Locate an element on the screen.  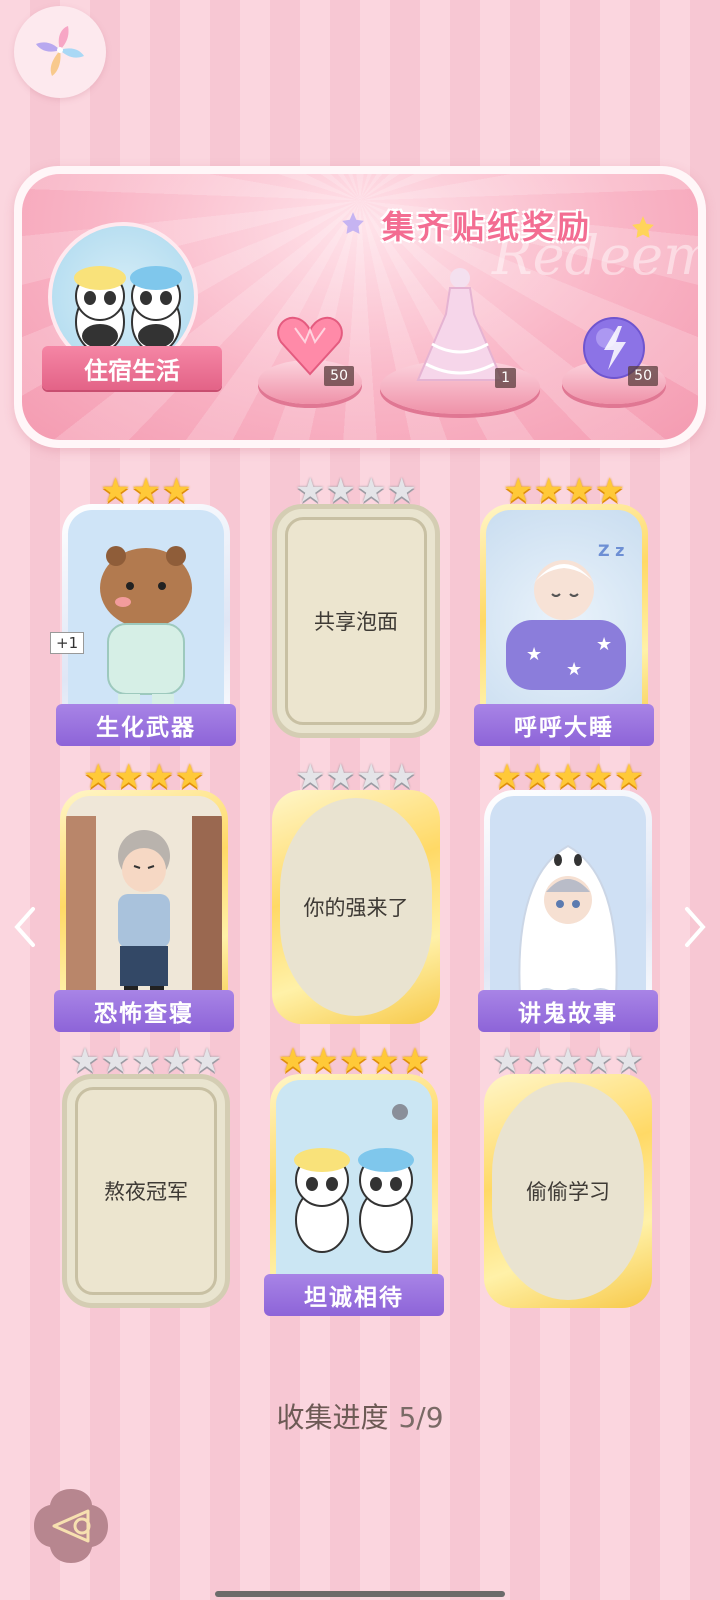
sticker-card: ★ ★ ★ ★ ★ 坦诚相待 is located at coordinates (354, 1180).